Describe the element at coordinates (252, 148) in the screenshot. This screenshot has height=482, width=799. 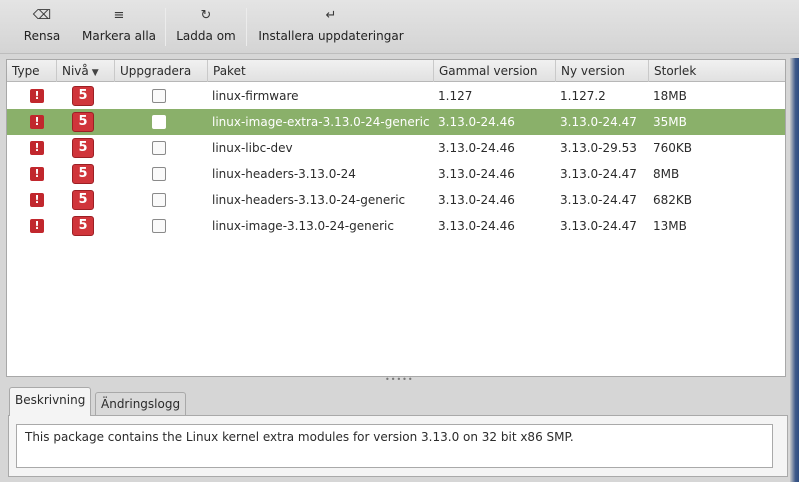
I see `package-name: linux-libc-dev` at that location.